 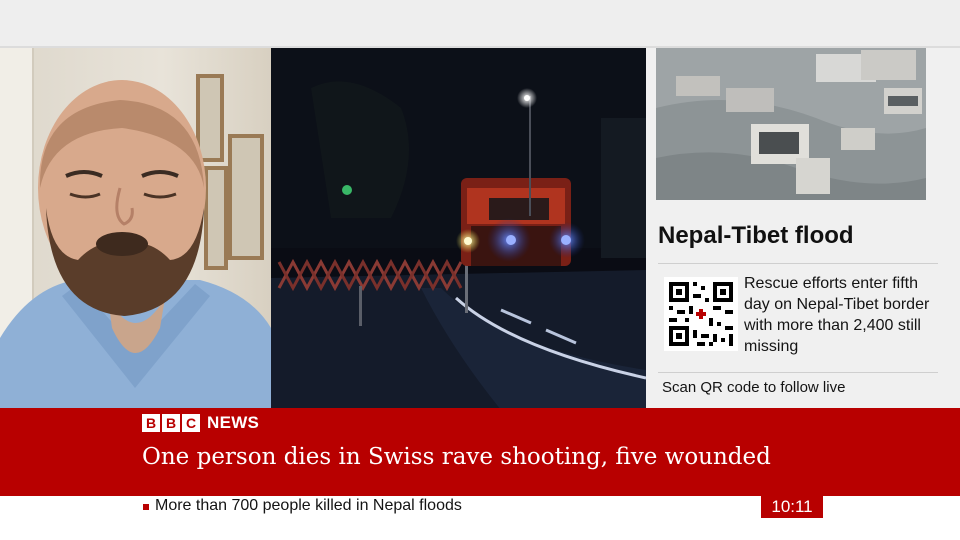 I want to click on logo-news-word: NEWS, so click(x=233, y=422).